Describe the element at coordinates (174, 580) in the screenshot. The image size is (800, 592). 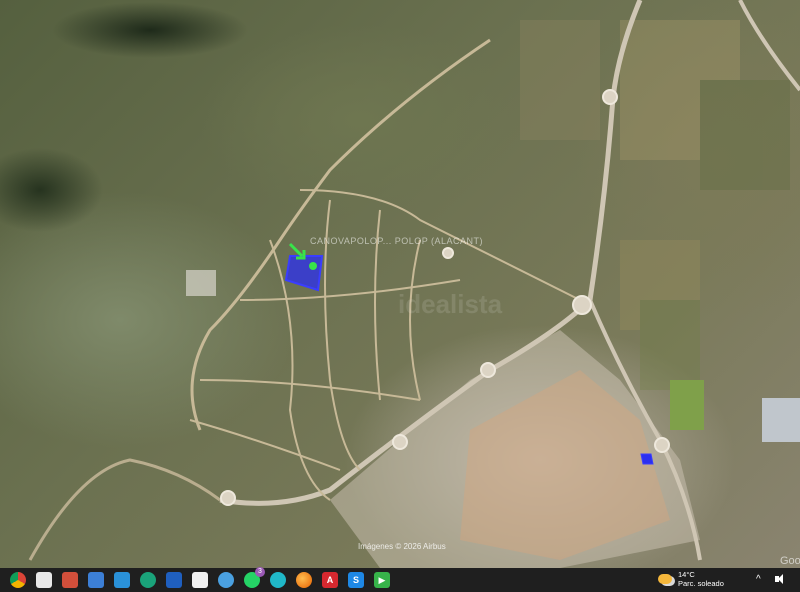
I see `folder-icon` at that location.